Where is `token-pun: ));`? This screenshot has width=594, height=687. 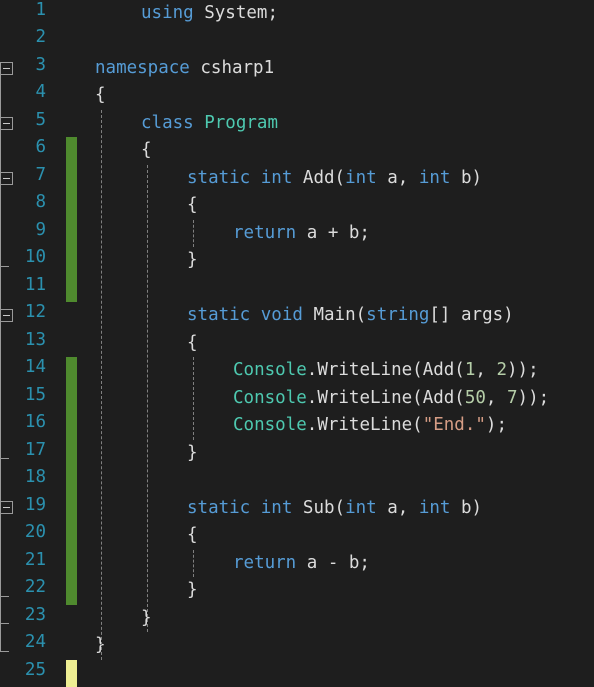
token-pun: )); is located at coordinates (523, 370).